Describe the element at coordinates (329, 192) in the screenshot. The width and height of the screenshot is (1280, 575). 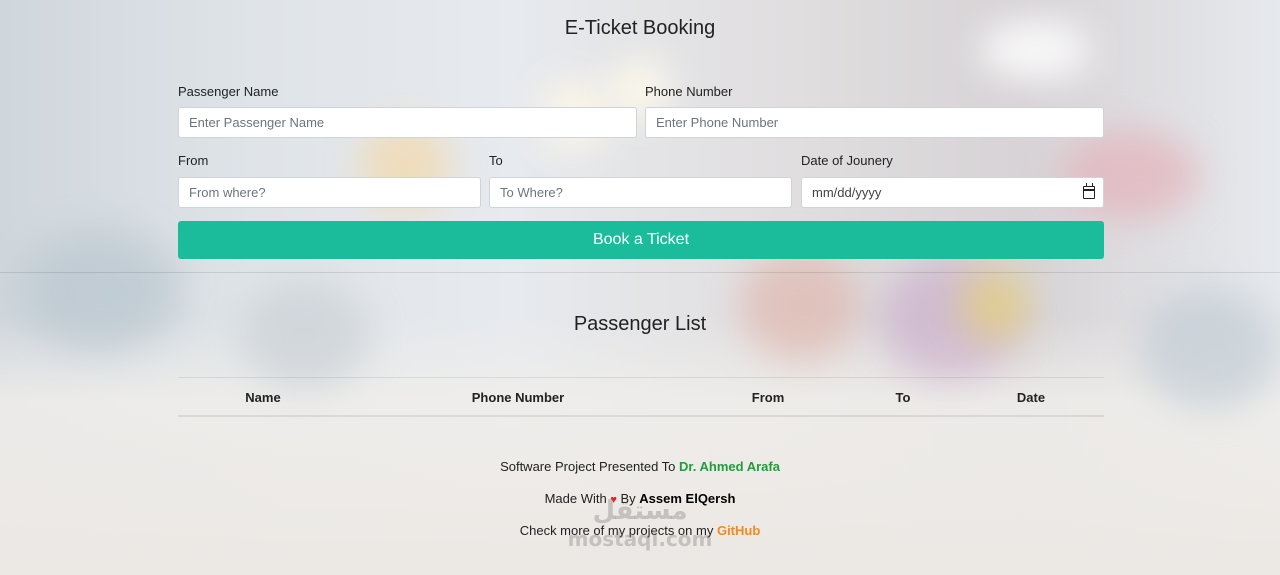
I see `from-input: From where?` at that location.